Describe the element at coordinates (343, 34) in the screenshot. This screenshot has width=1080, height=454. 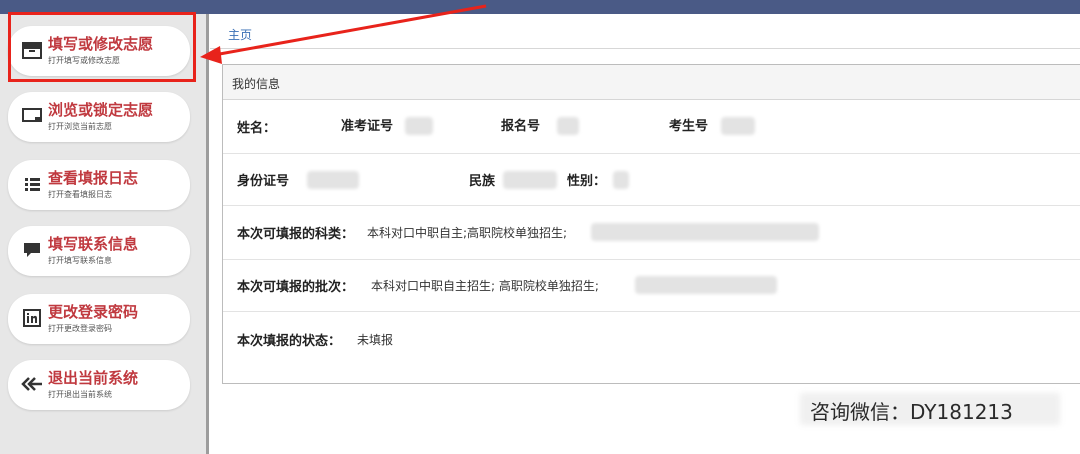
I see `annotation-arrow` at that location.